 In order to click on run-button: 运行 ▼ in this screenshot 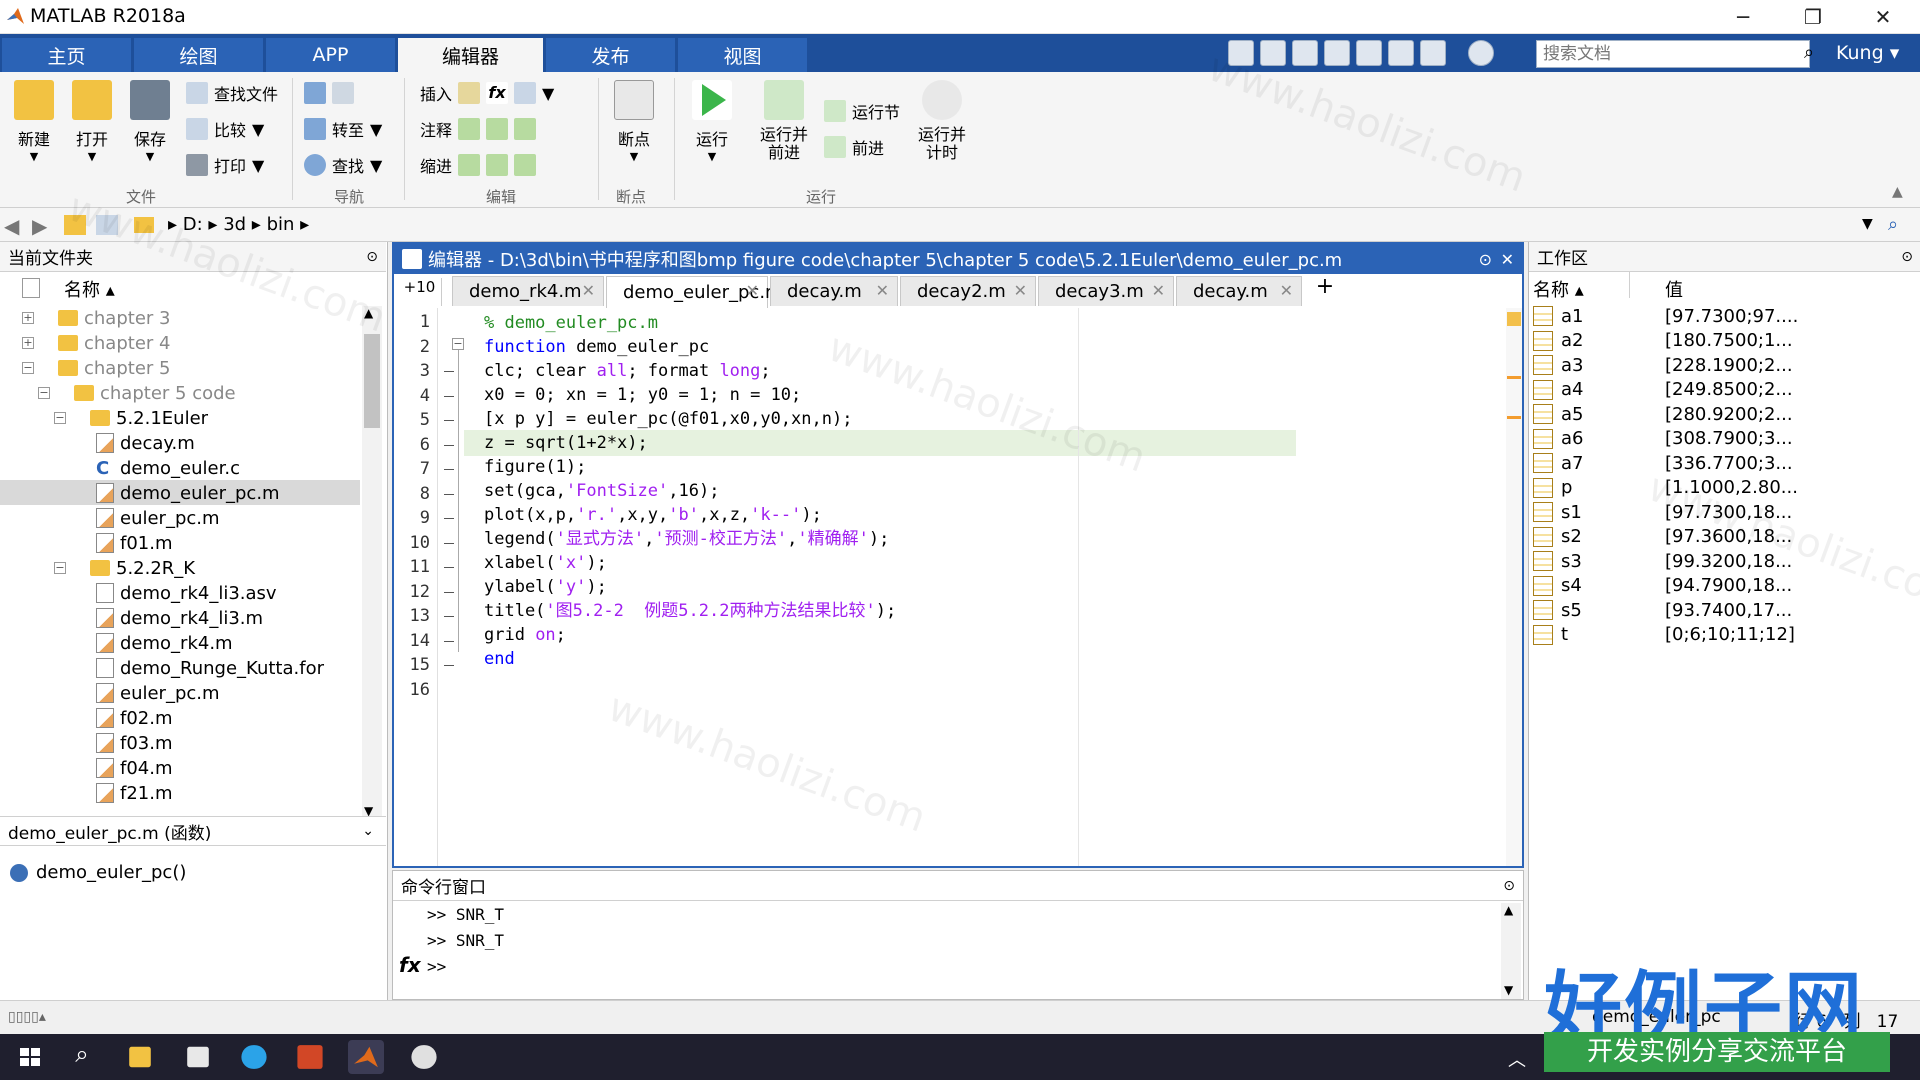, I will do `click(712, 121)`.